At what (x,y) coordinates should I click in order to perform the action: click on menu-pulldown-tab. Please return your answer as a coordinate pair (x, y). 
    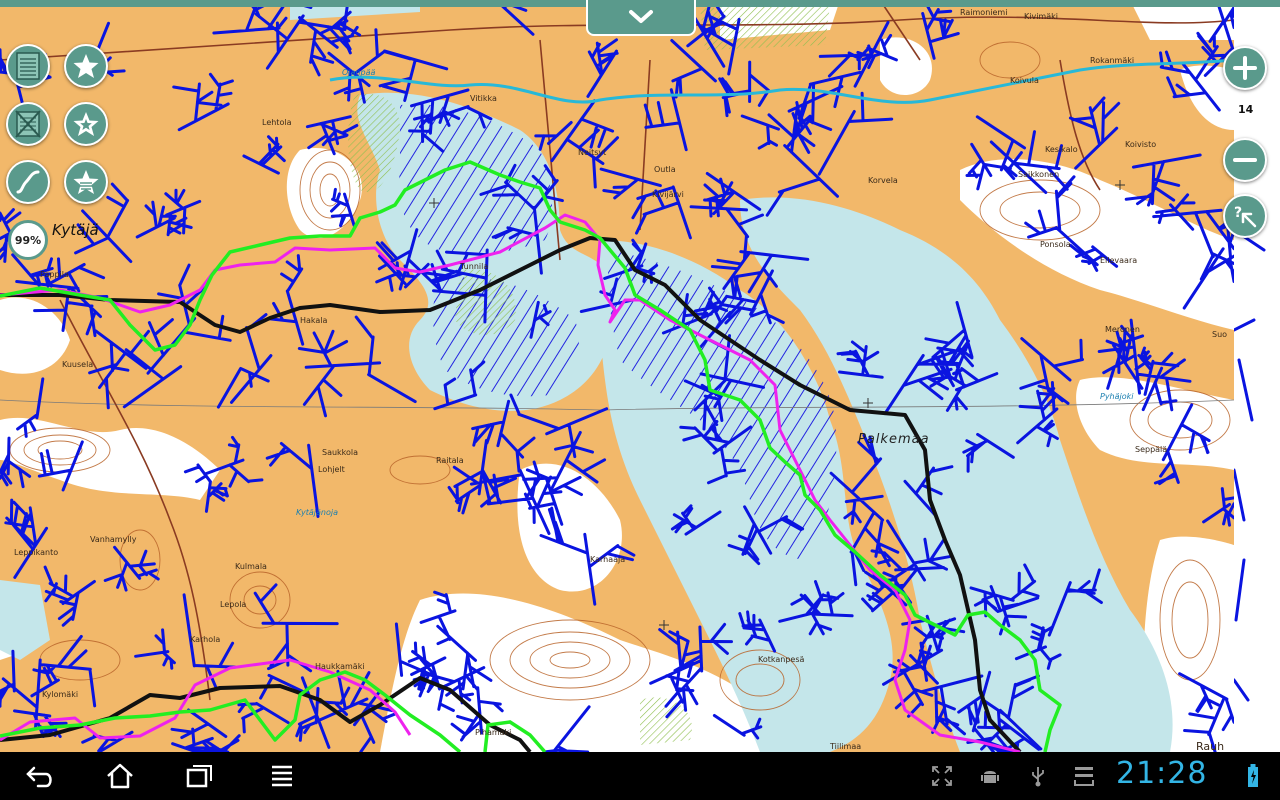
    Looking at the image, I should click on (641, 18).